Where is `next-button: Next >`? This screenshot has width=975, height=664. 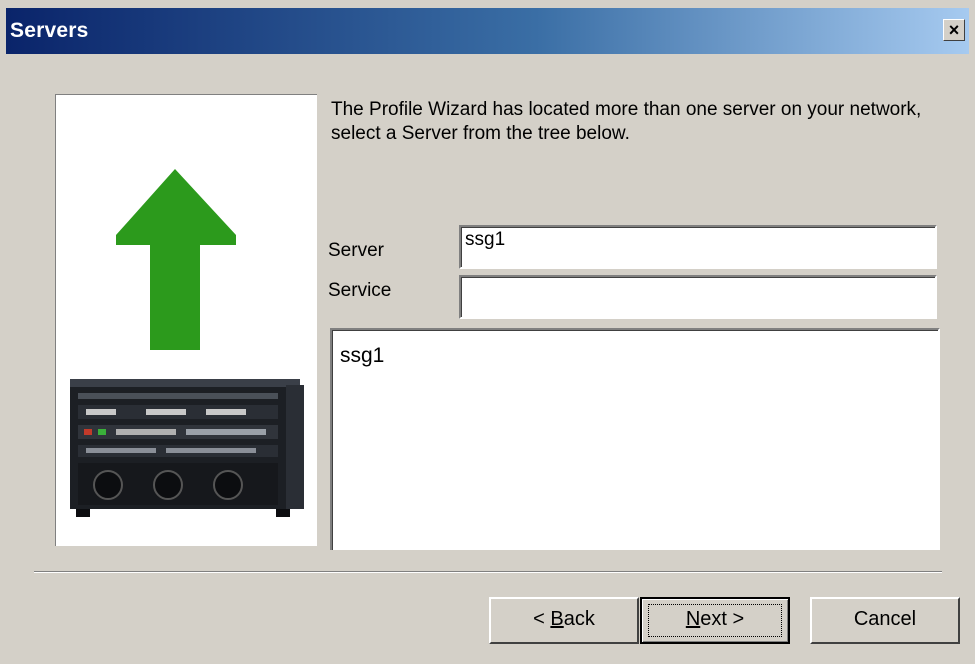 next-button: Next > is located at coordinates (715, 620).